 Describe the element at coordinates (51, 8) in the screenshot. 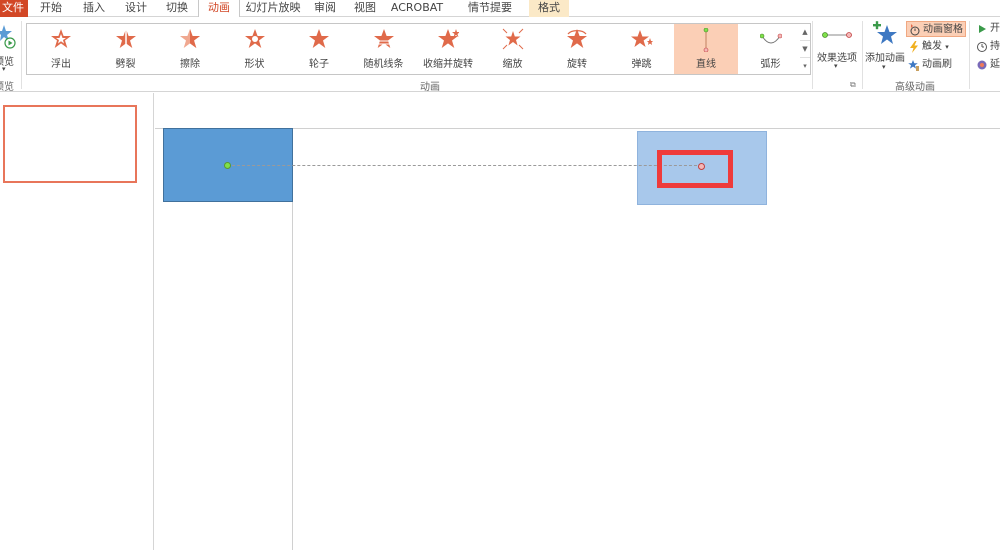

I see `tab-item: 开始` at that location.